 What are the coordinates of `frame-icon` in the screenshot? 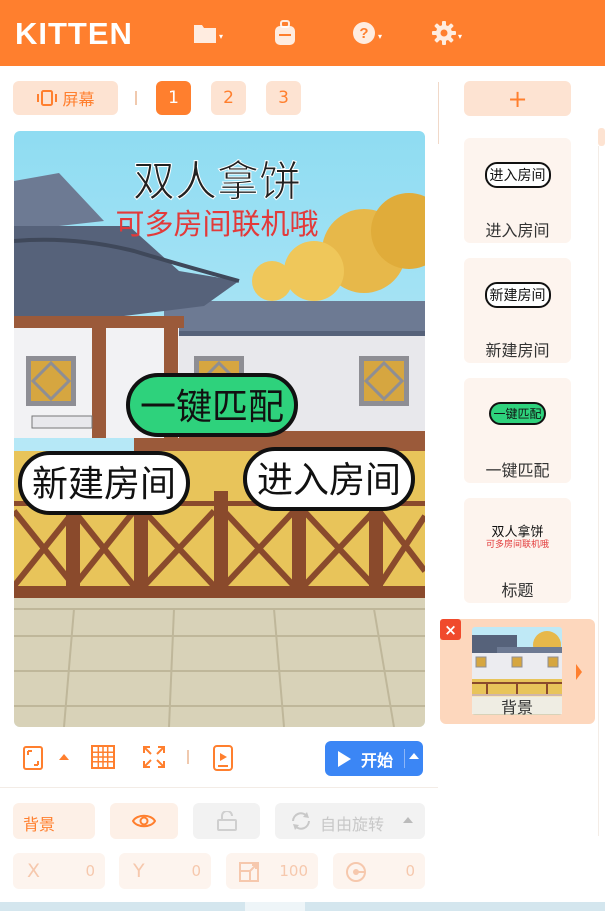 It's located at (33, 758).